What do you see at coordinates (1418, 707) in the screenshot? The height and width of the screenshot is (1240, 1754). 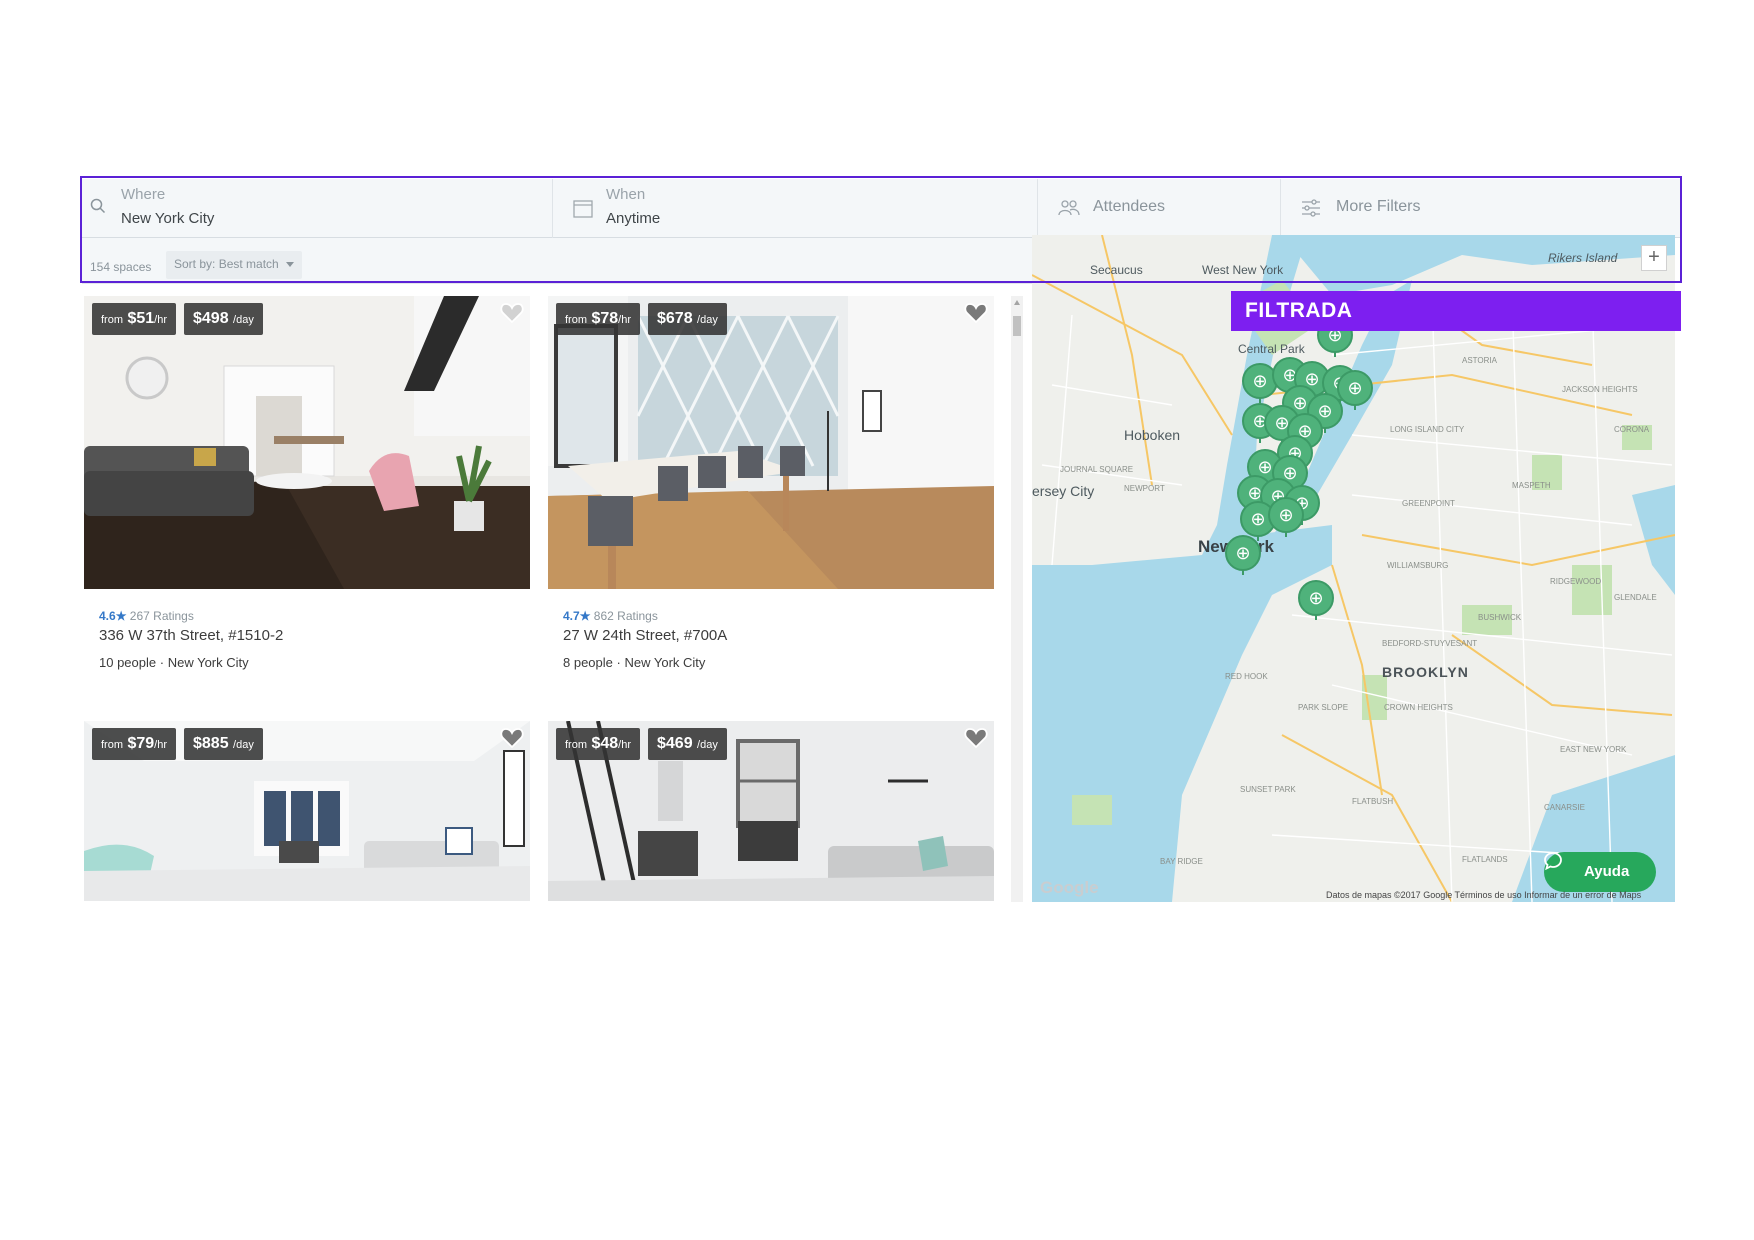 I see `map-label-crown-heights: CROWN HEIGHTS` at bounding box center [1418, 707].